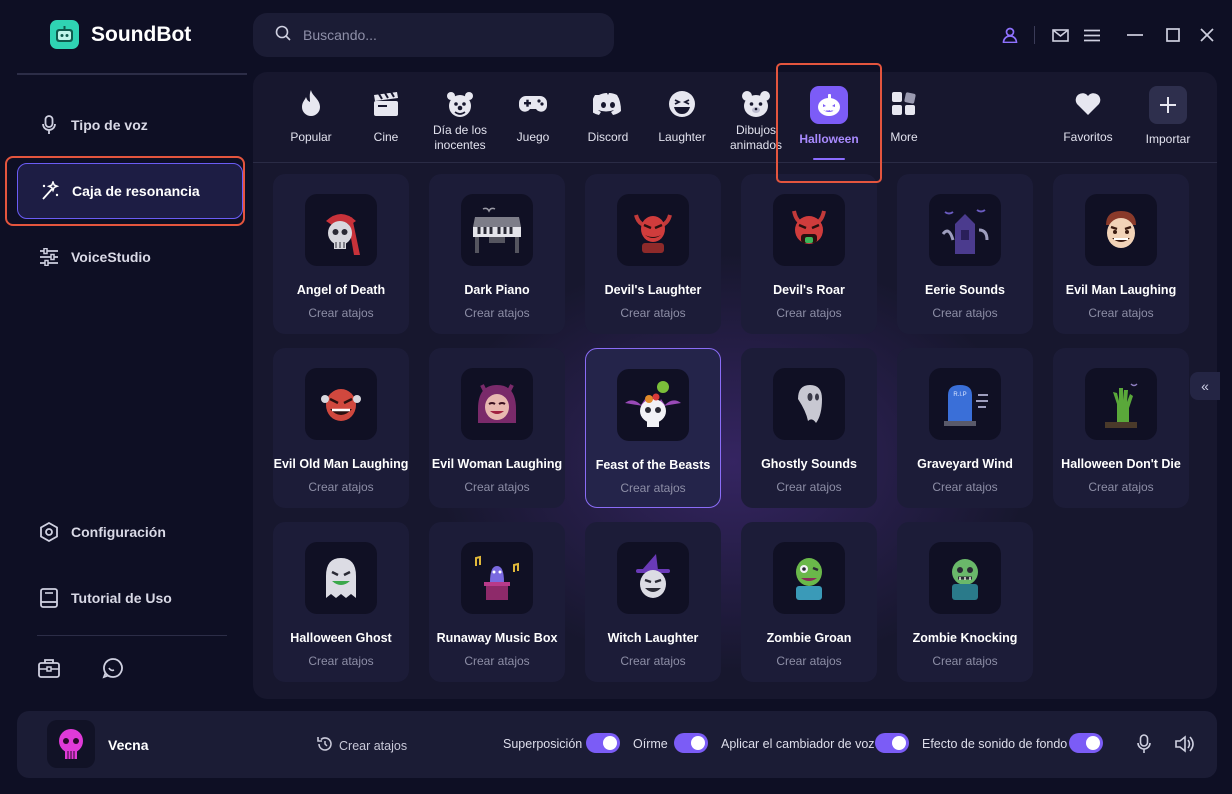 The image size is (1232, 794). Describe the element at coordinates (1173, 35) in the screenshot. I see `maximize-icon` at that location.